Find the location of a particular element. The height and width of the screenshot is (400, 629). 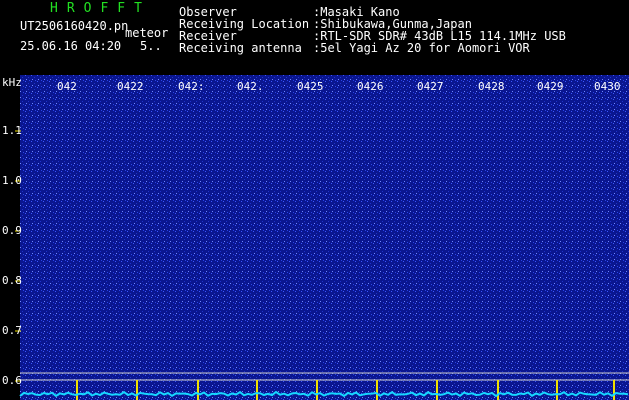

time-tick-label: 042: is located at coordinates (191, 86).